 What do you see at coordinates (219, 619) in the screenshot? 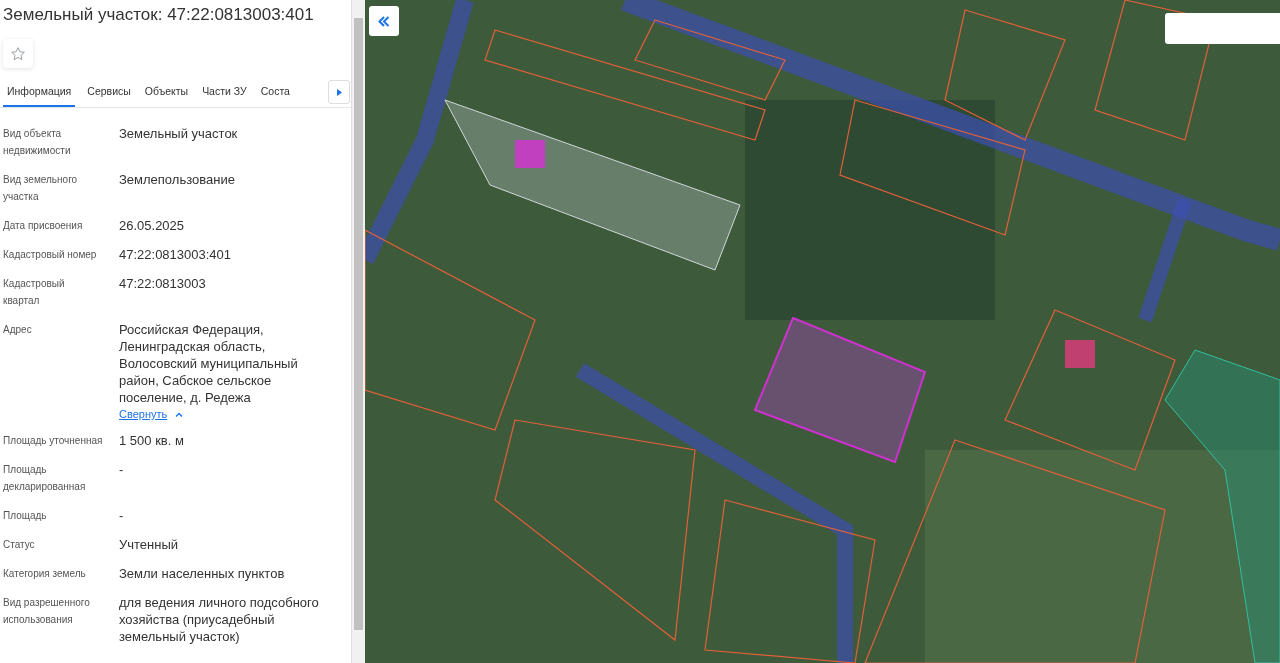
I see `field-value: для ведения личного подсобного хозяйства (приусадебный земельный участок)` at bounding box center [219, 619].